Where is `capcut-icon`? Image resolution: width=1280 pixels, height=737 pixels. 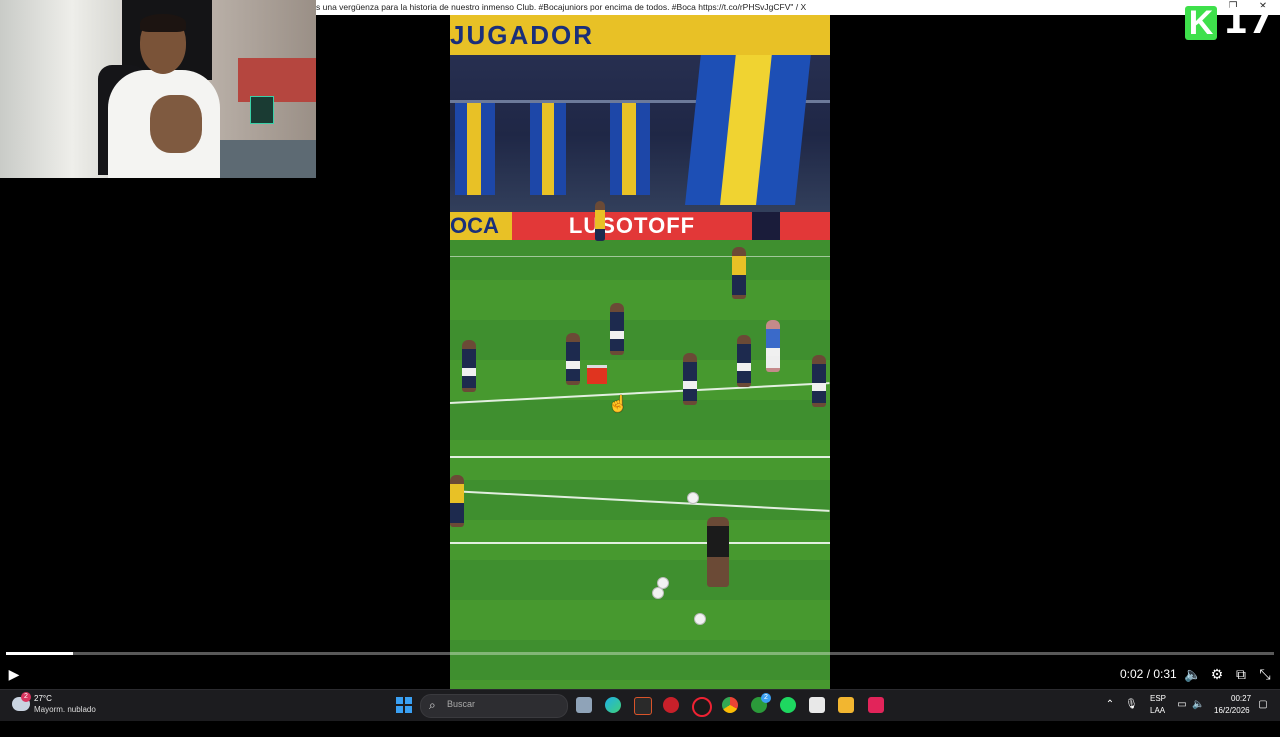
capcut-icon is located at coordinates (817, 705).